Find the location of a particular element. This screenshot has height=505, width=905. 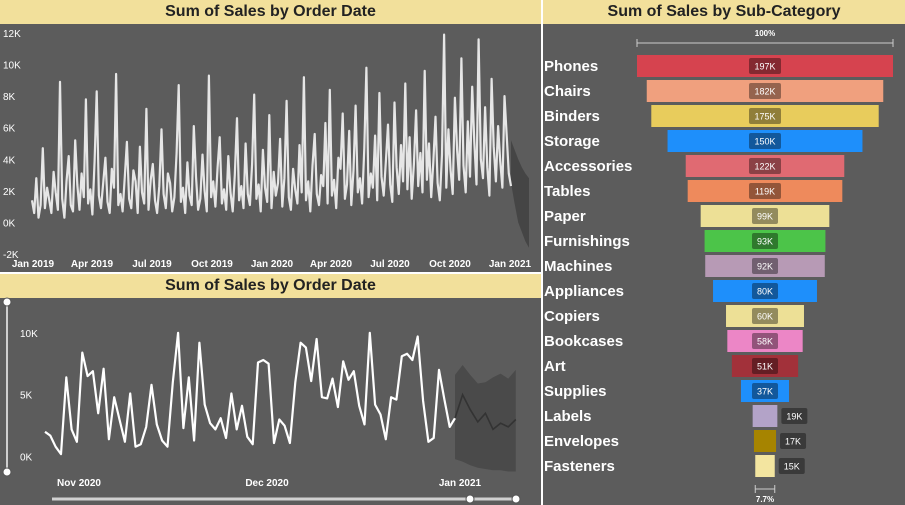

category-label: Machines is located at coordinates (578, 266).